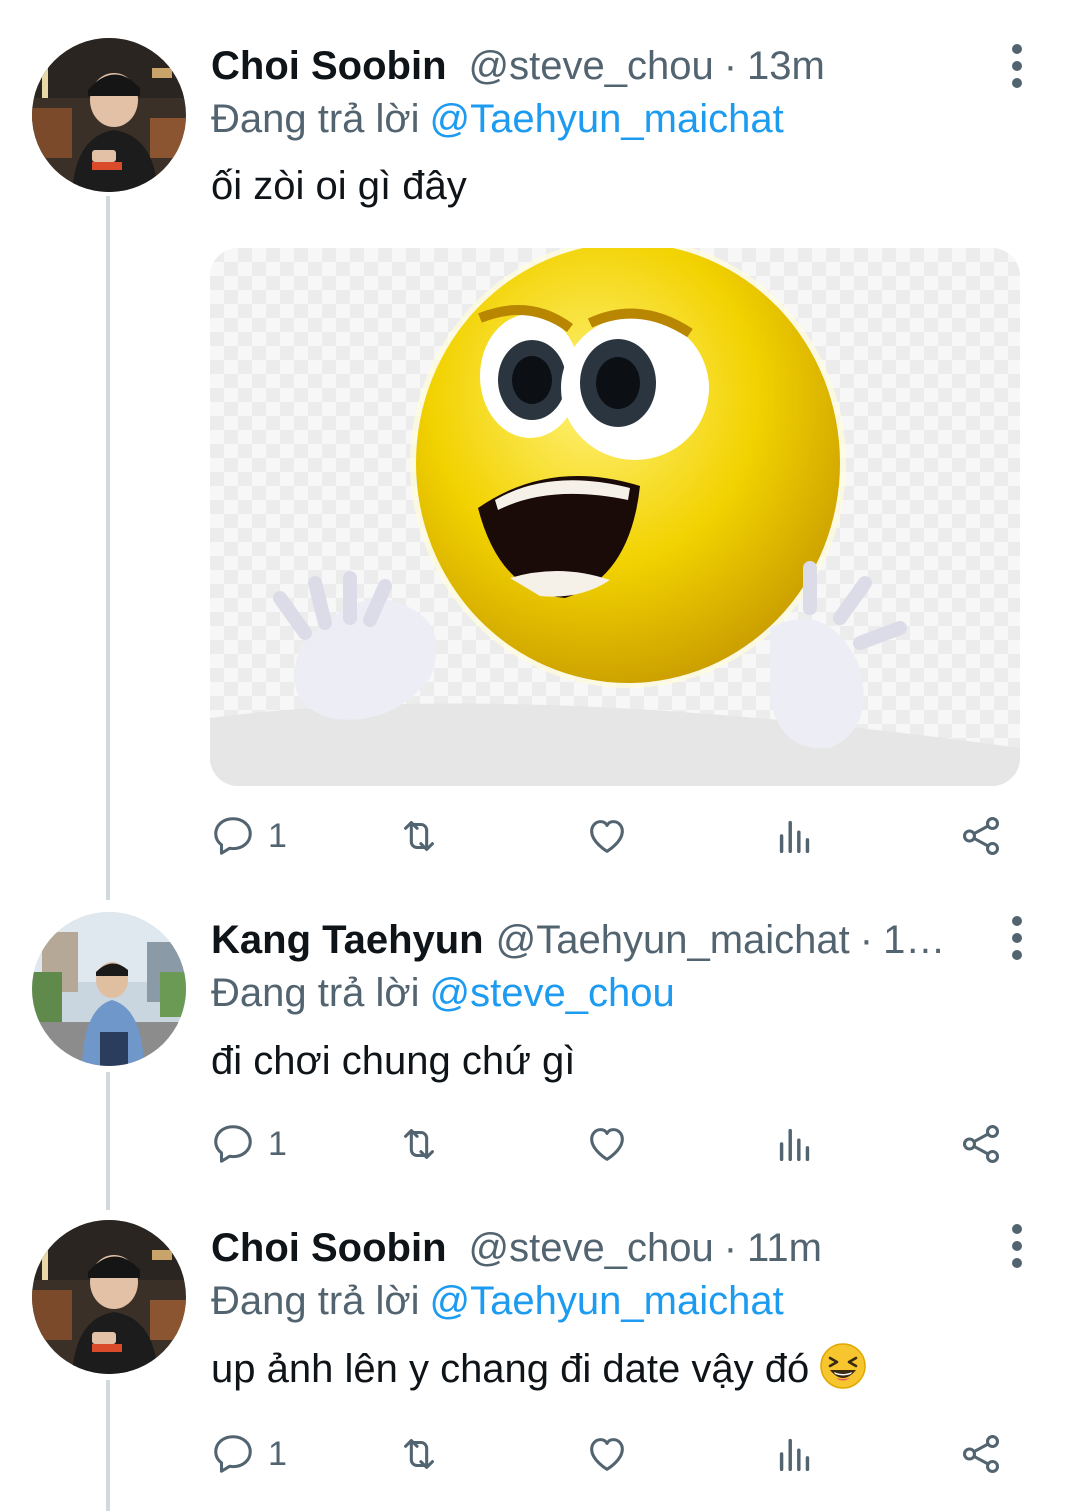  I want to click on replying-to-handle: @steve_chou, so click(552, 993).